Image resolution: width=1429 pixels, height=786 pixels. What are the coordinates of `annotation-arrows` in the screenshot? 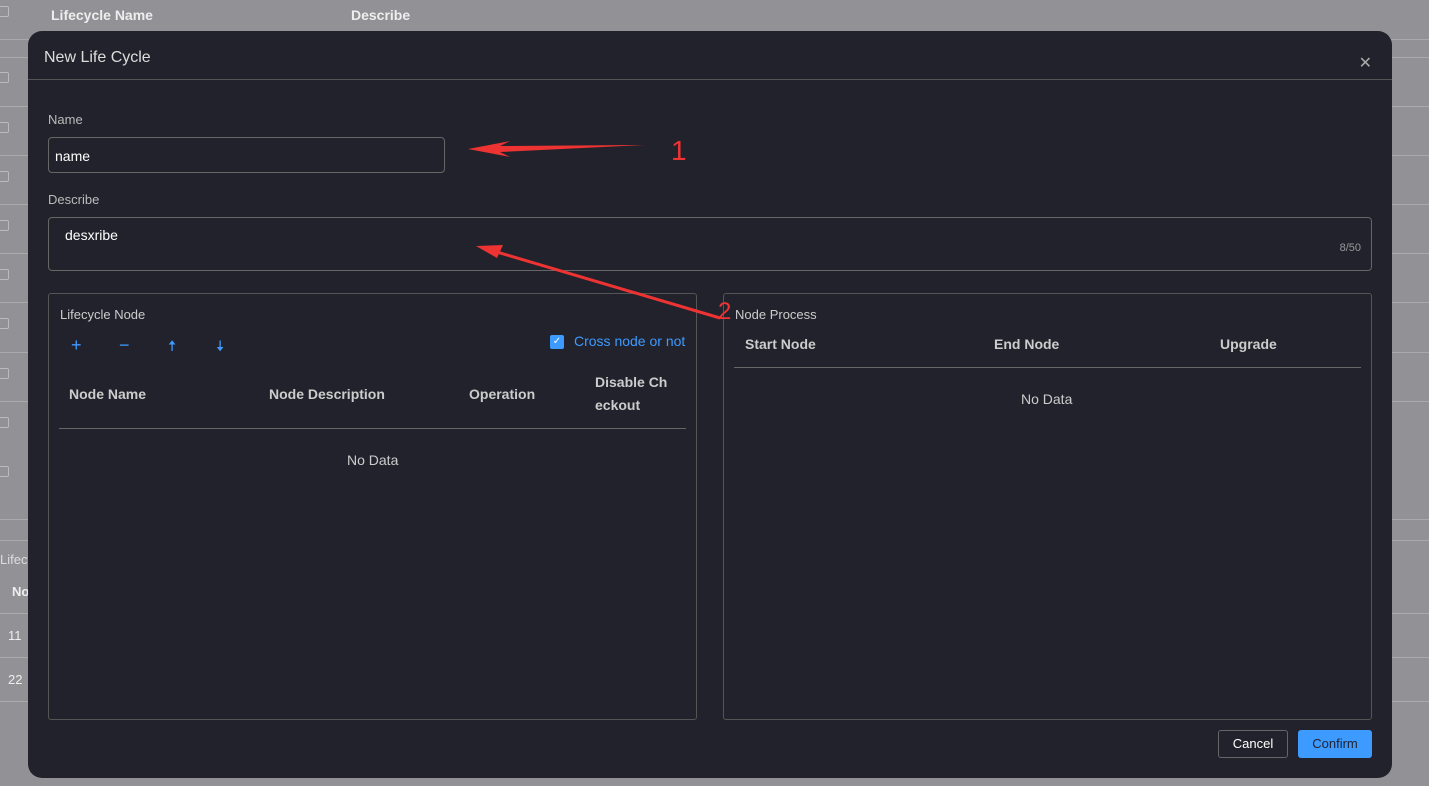 It's located at (594, 230).